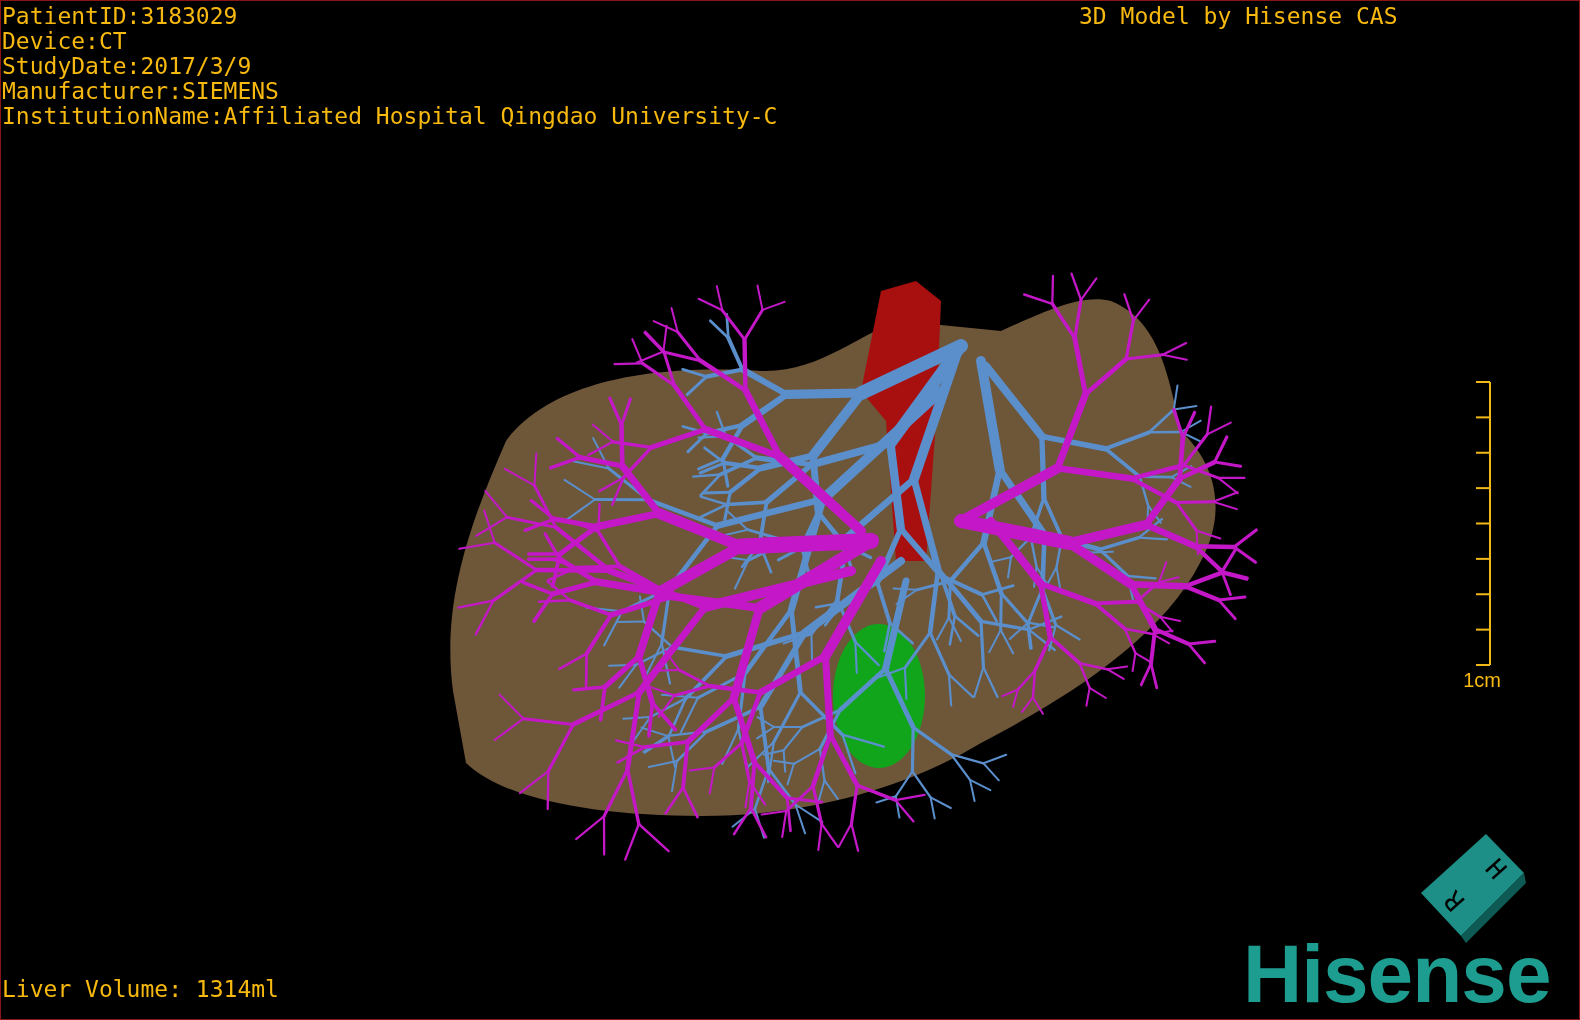 The height and width of the screenshot is (1020, 1580). What do you see at coordinates (1496, 869) in the screenshot?
I see `cube-face-label: H` at bounding box center [1496, 869].